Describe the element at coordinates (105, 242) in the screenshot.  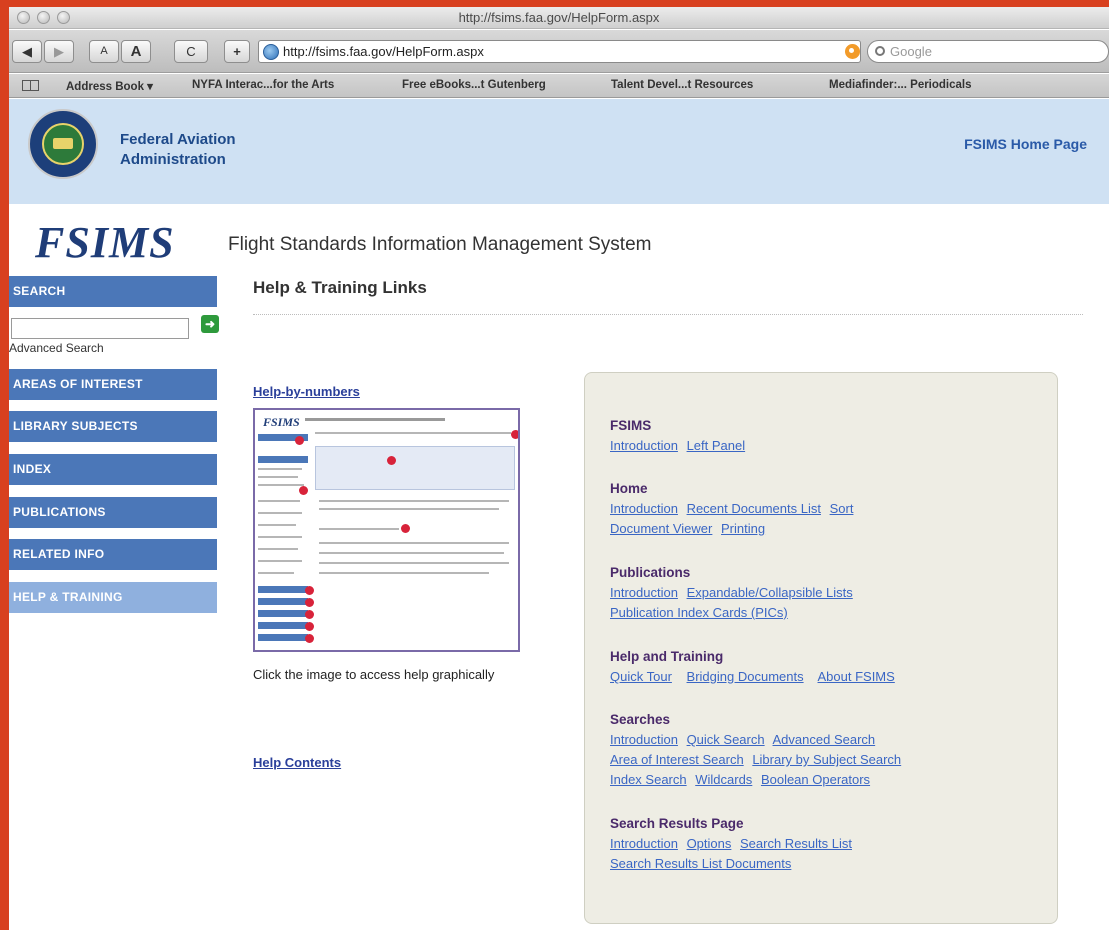
I see `fsims-logo: FSIMS` at that location.